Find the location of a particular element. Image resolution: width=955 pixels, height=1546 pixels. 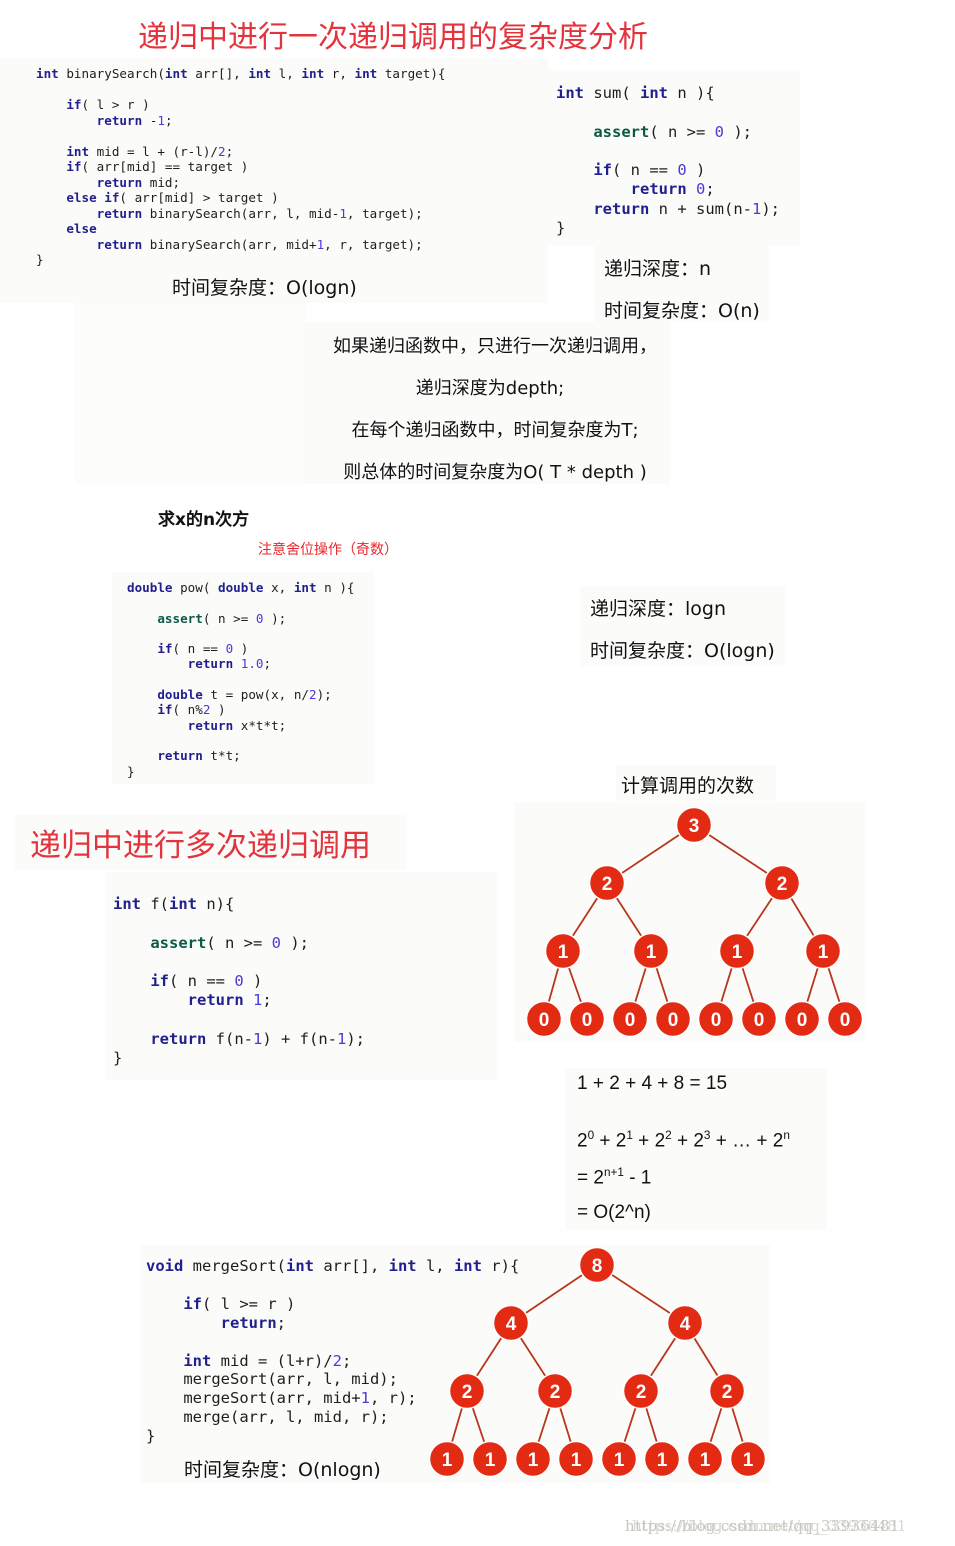

tree-node: 8 is located at coordinates (597, 1265).